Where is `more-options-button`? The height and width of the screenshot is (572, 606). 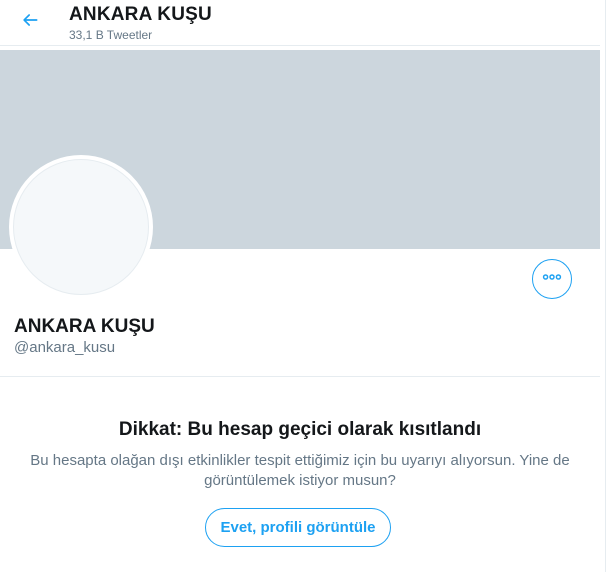 more-options-button is located at coordinates (552, 279).